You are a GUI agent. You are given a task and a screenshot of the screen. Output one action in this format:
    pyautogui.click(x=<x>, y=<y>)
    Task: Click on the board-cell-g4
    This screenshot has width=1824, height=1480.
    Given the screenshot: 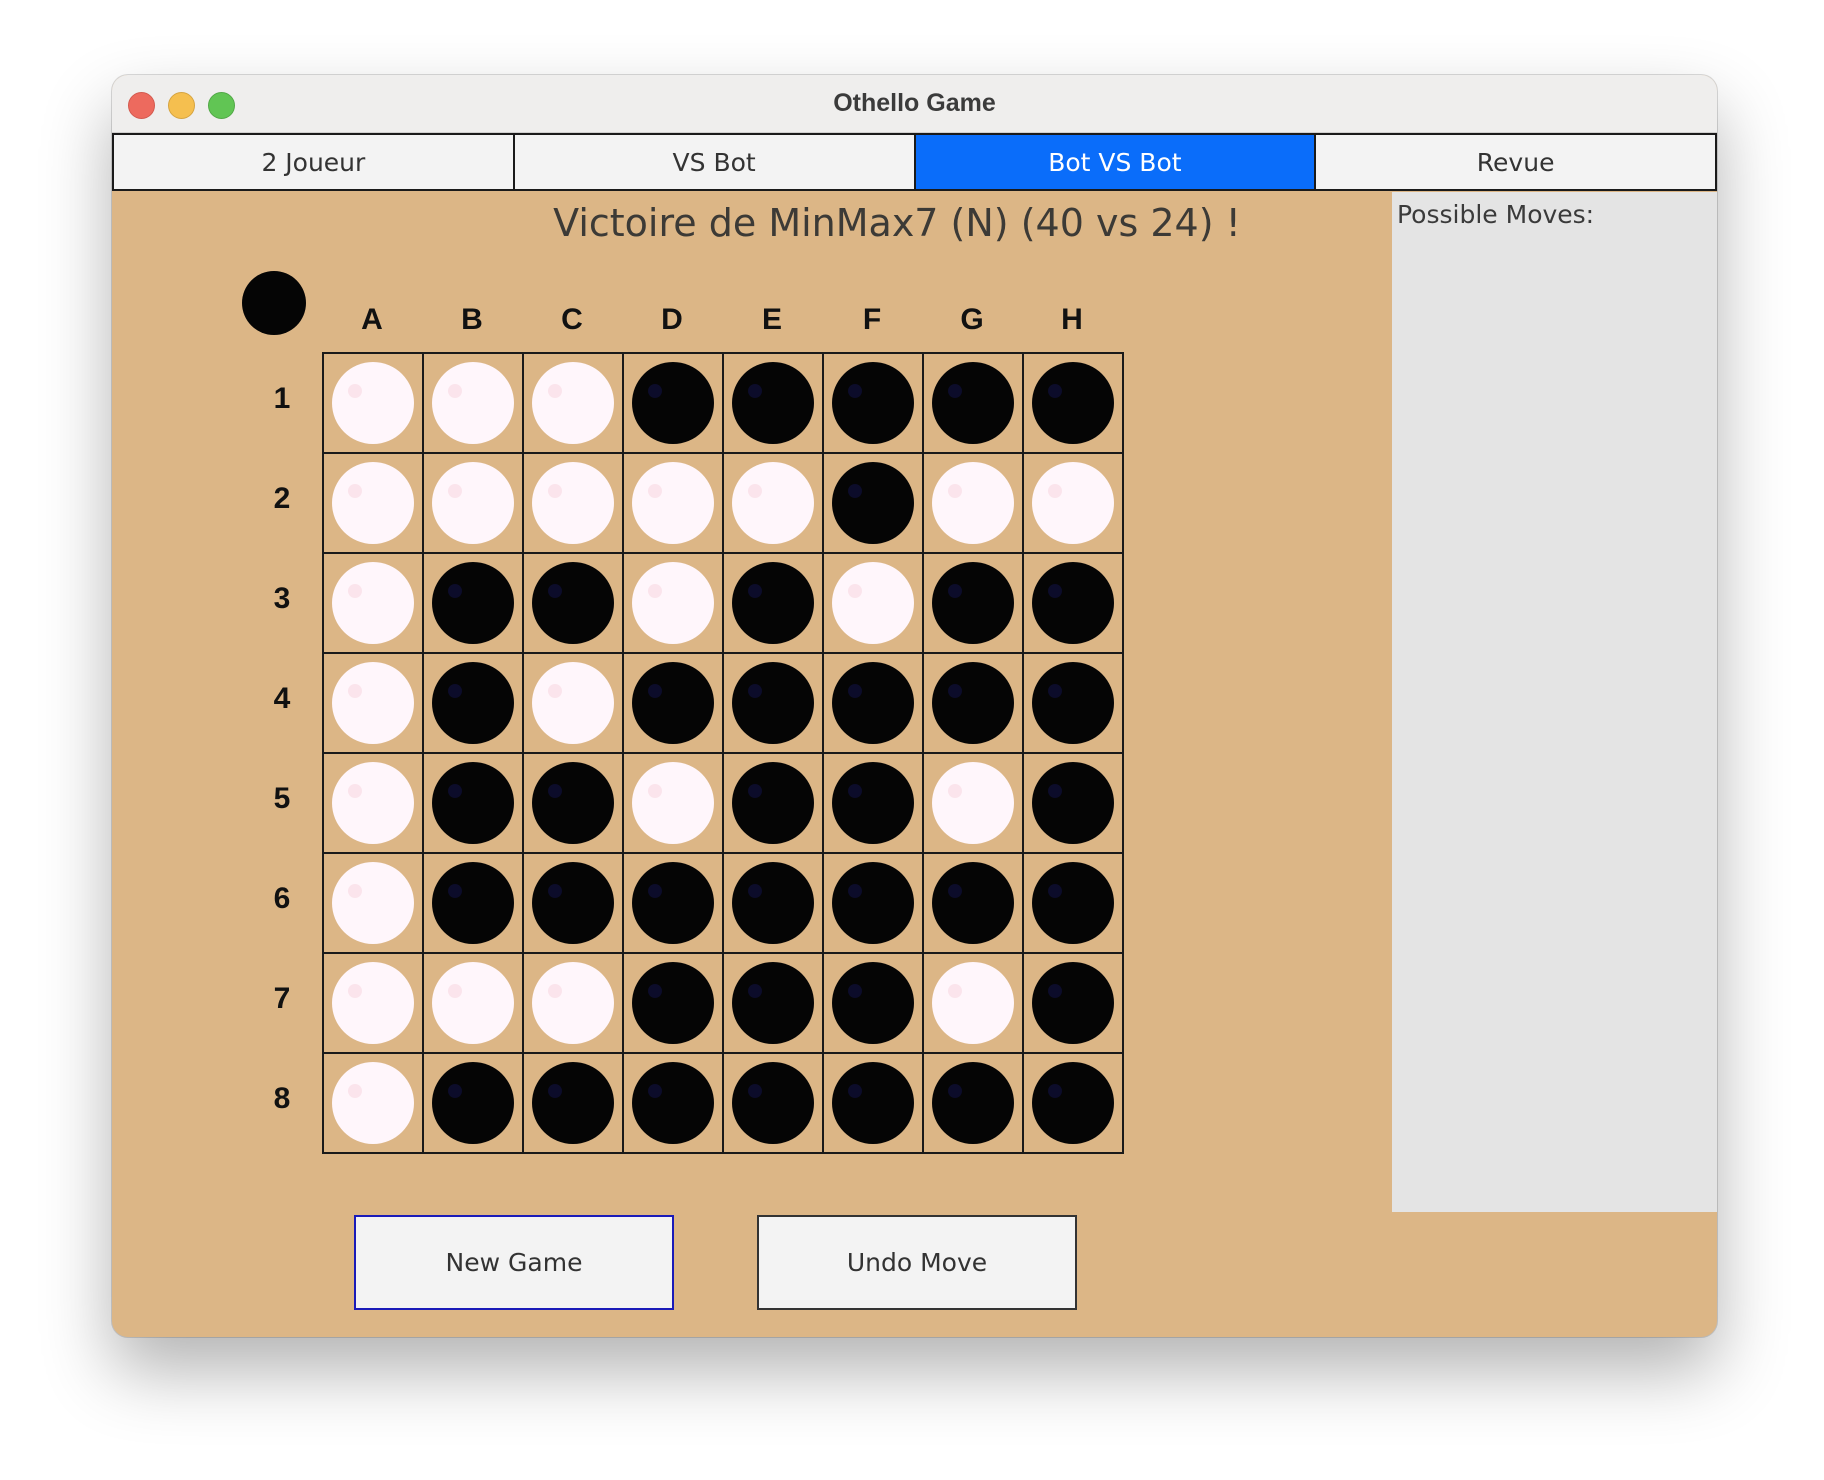 What is the action you would take?
    pyautogui.click(x=974, y=704)
    